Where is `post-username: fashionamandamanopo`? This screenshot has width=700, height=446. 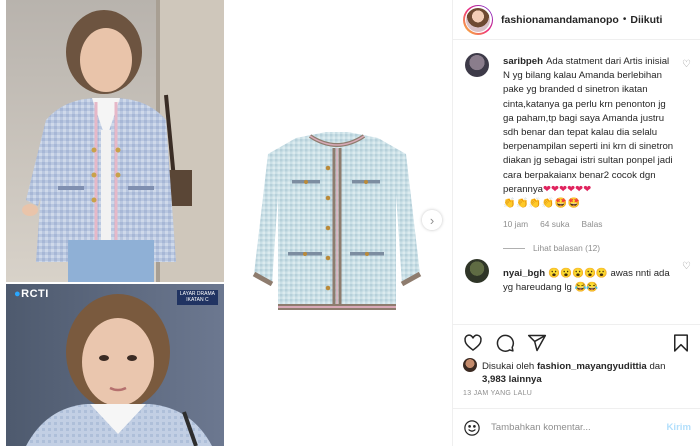 post-username: fashionamandamanopo is located at coordinates (560, 20).